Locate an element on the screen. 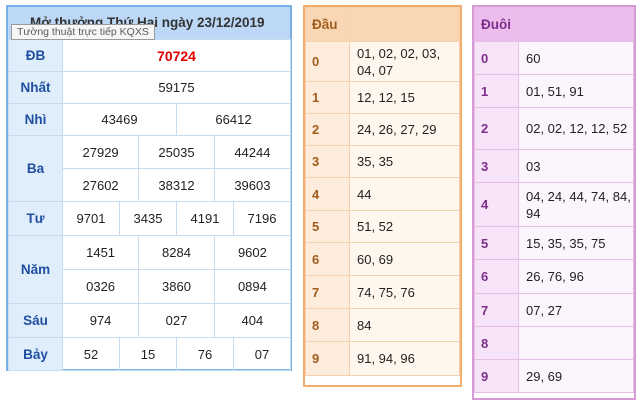 This screenshot has width=641, height=406. head-digit-header-row: Đầu is located at coordinates (382, 24).